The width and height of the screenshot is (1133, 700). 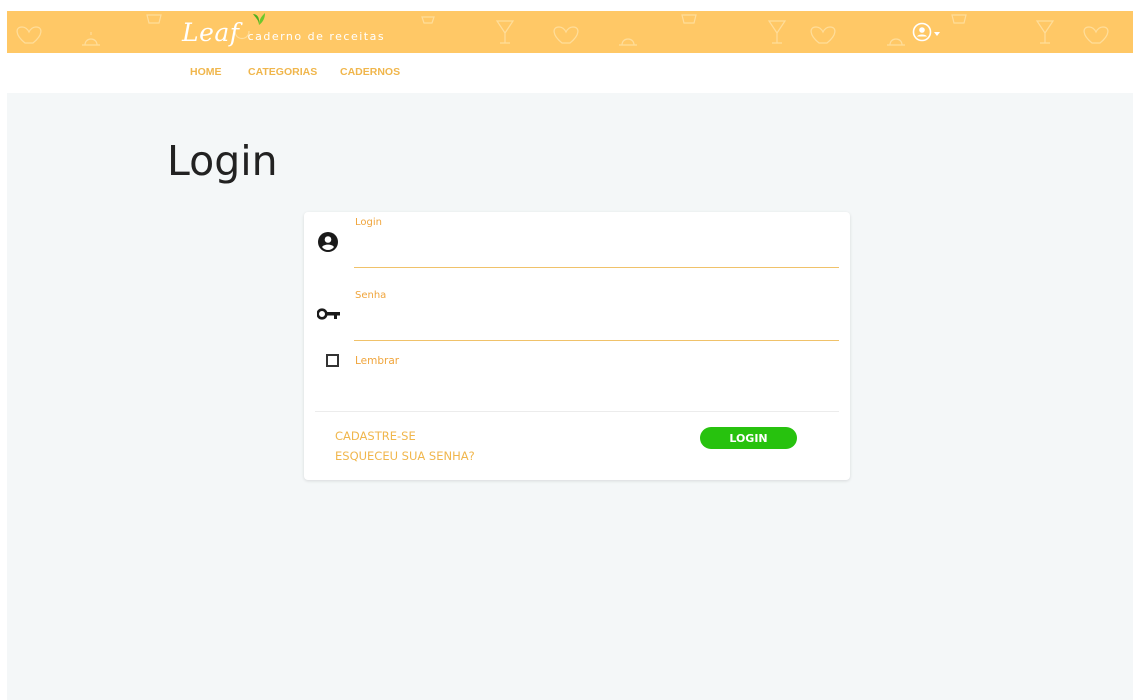 I want to click on nav-item-cadernos: CADERNOS, so click(x=370, y=72).